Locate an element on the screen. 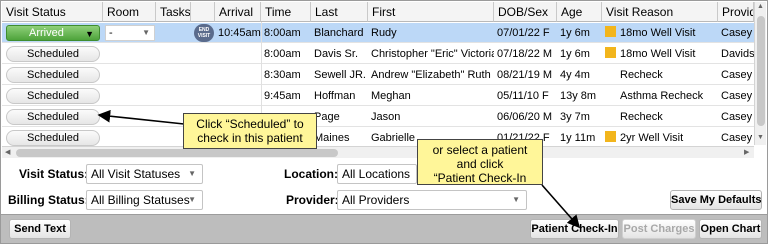 This screenshot has height=244, width=768. send-text-button: Send Text is located at coordinates (40, 229).